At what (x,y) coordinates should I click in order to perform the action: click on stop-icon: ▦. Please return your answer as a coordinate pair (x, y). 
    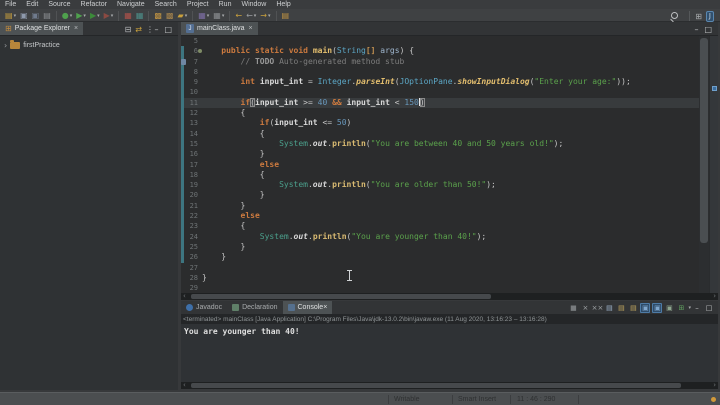
    Looking at the image, I should click on (128, 15).